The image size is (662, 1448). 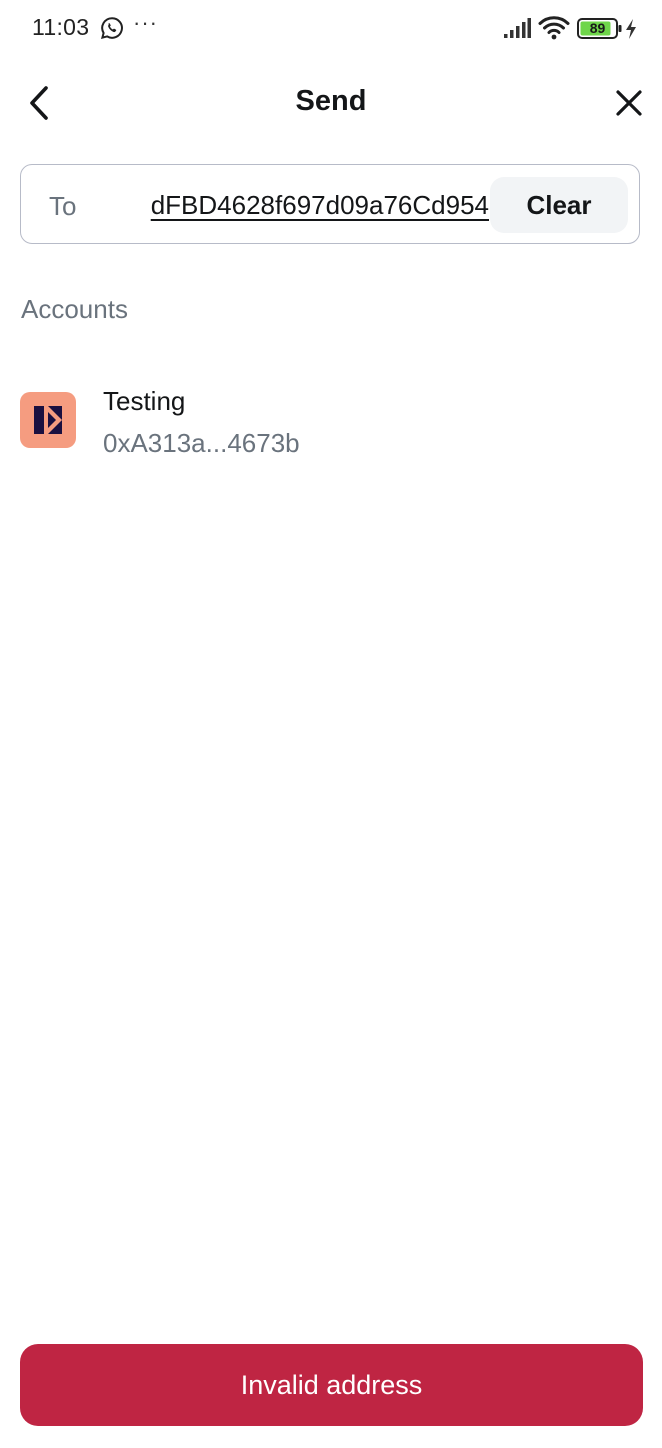 I want to click on invalid-address-button: Invalid address, so click(x=331, y=1385).